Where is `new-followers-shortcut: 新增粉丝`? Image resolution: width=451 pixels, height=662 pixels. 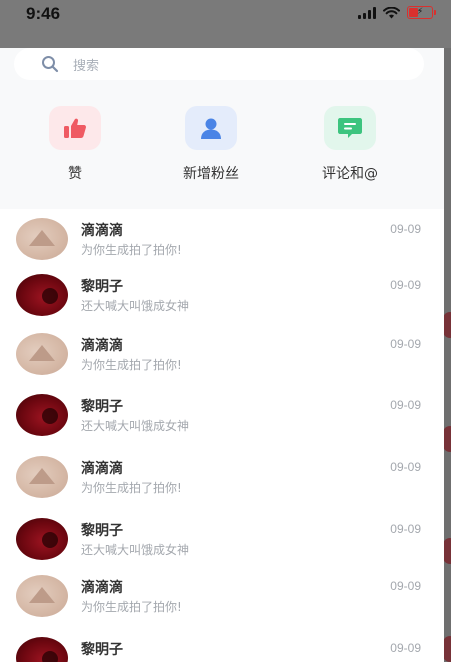 new-followers-shortcut: 新增粉丝 is located at coordinates (211, 144).